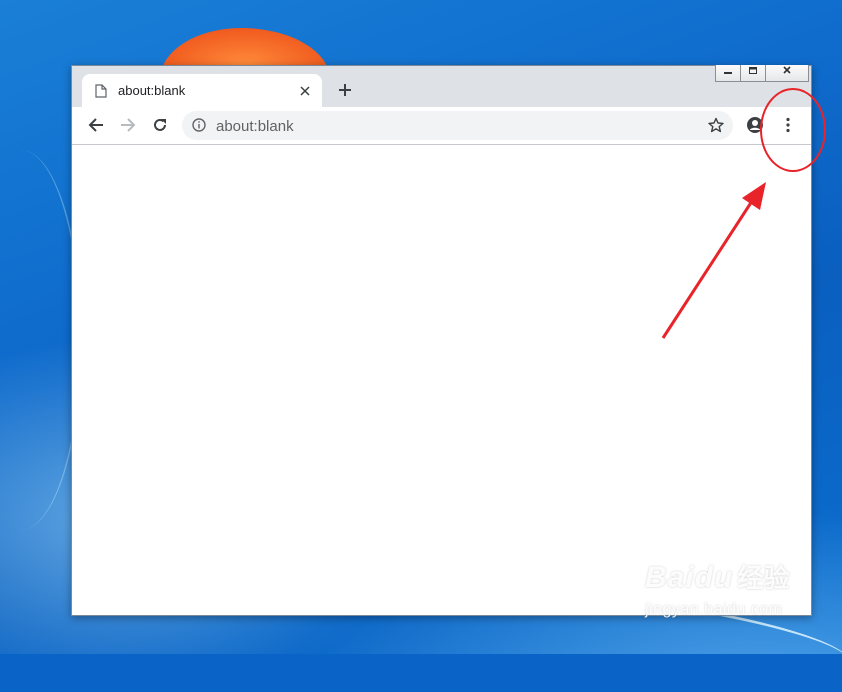  I want to click on info-icon, so click(199, 125).